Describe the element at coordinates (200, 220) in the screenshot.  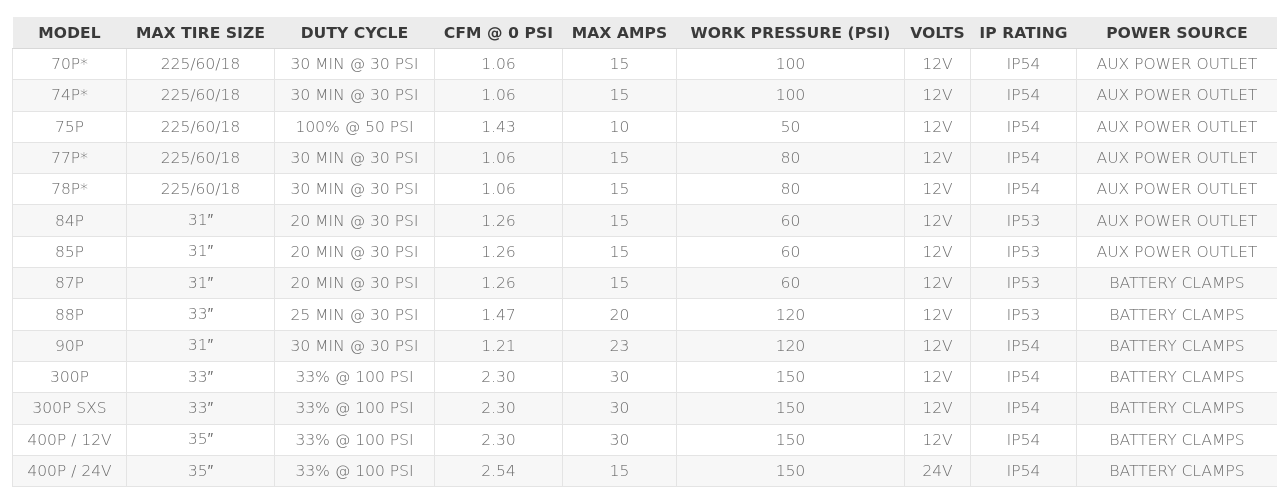
I see `table-cell-max-tire-size: 31″` at that location.